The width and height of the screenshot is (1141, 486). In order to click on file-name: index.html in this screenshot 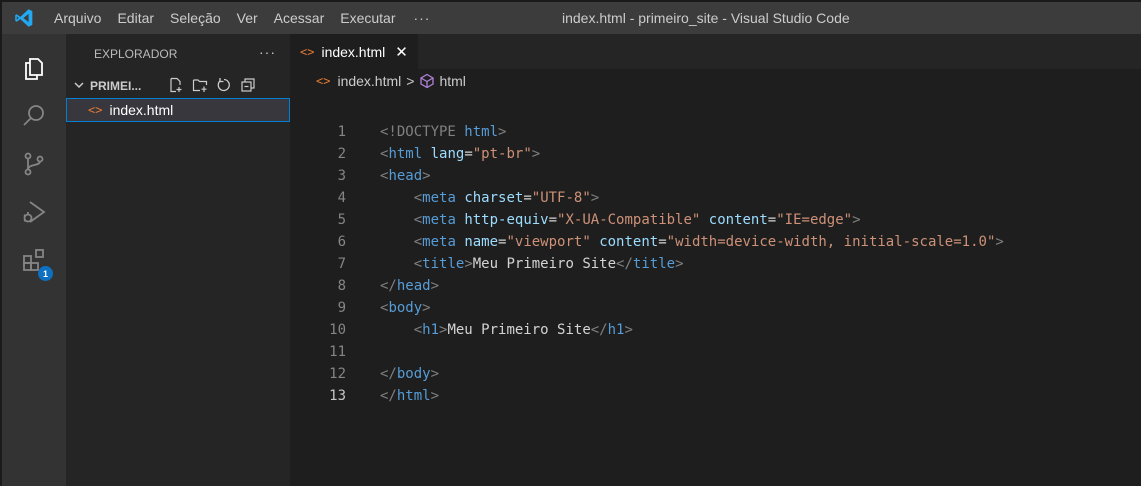, I will do `click(141, 110)`.